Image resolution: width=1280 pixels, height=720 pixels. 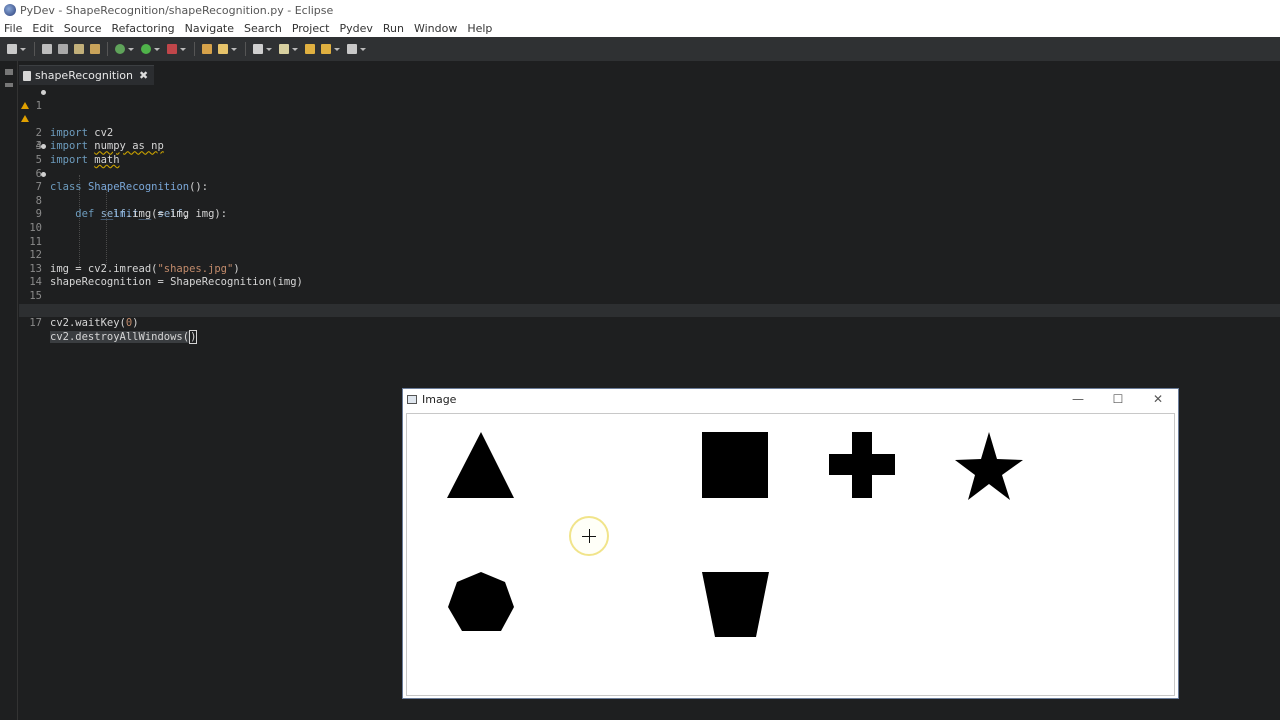 What do you see at coordinates (12, 49) in the screenshot?
I see `new-icon` at bounding box center [12, 49].